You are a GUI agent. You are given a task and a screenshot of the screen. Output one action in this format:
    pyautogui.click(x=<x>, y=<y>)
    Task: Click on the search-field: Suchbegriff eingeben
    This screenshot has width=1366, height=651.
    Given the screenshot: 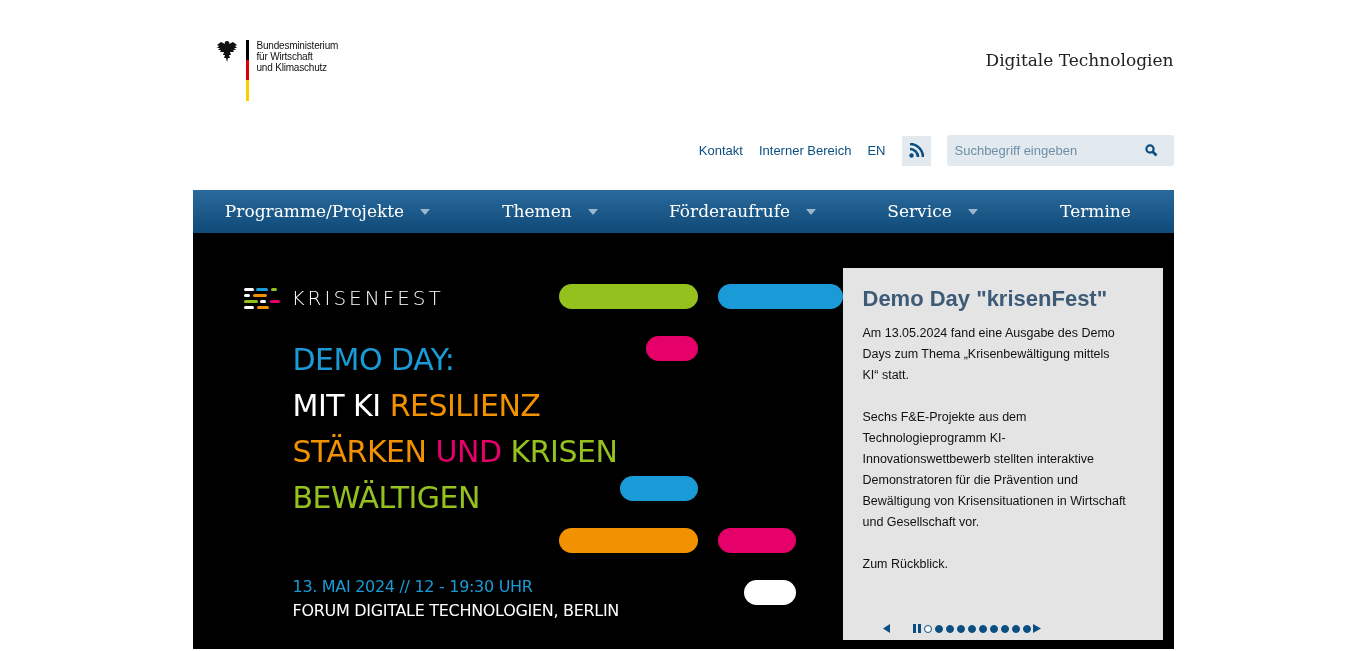 What is the action you would take?
    pyautogui.click(x=1060, y=150)
    